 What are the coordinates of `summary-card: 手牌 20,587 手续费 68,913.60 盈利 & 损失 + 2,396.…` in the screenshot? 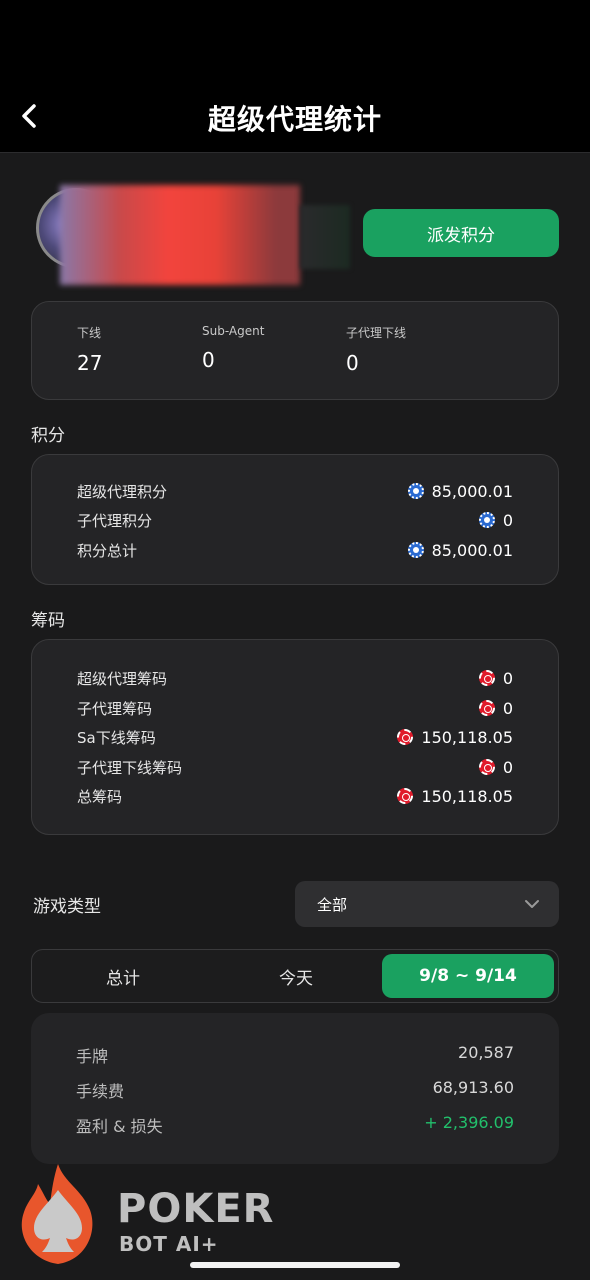 It's located at (295, 1088).